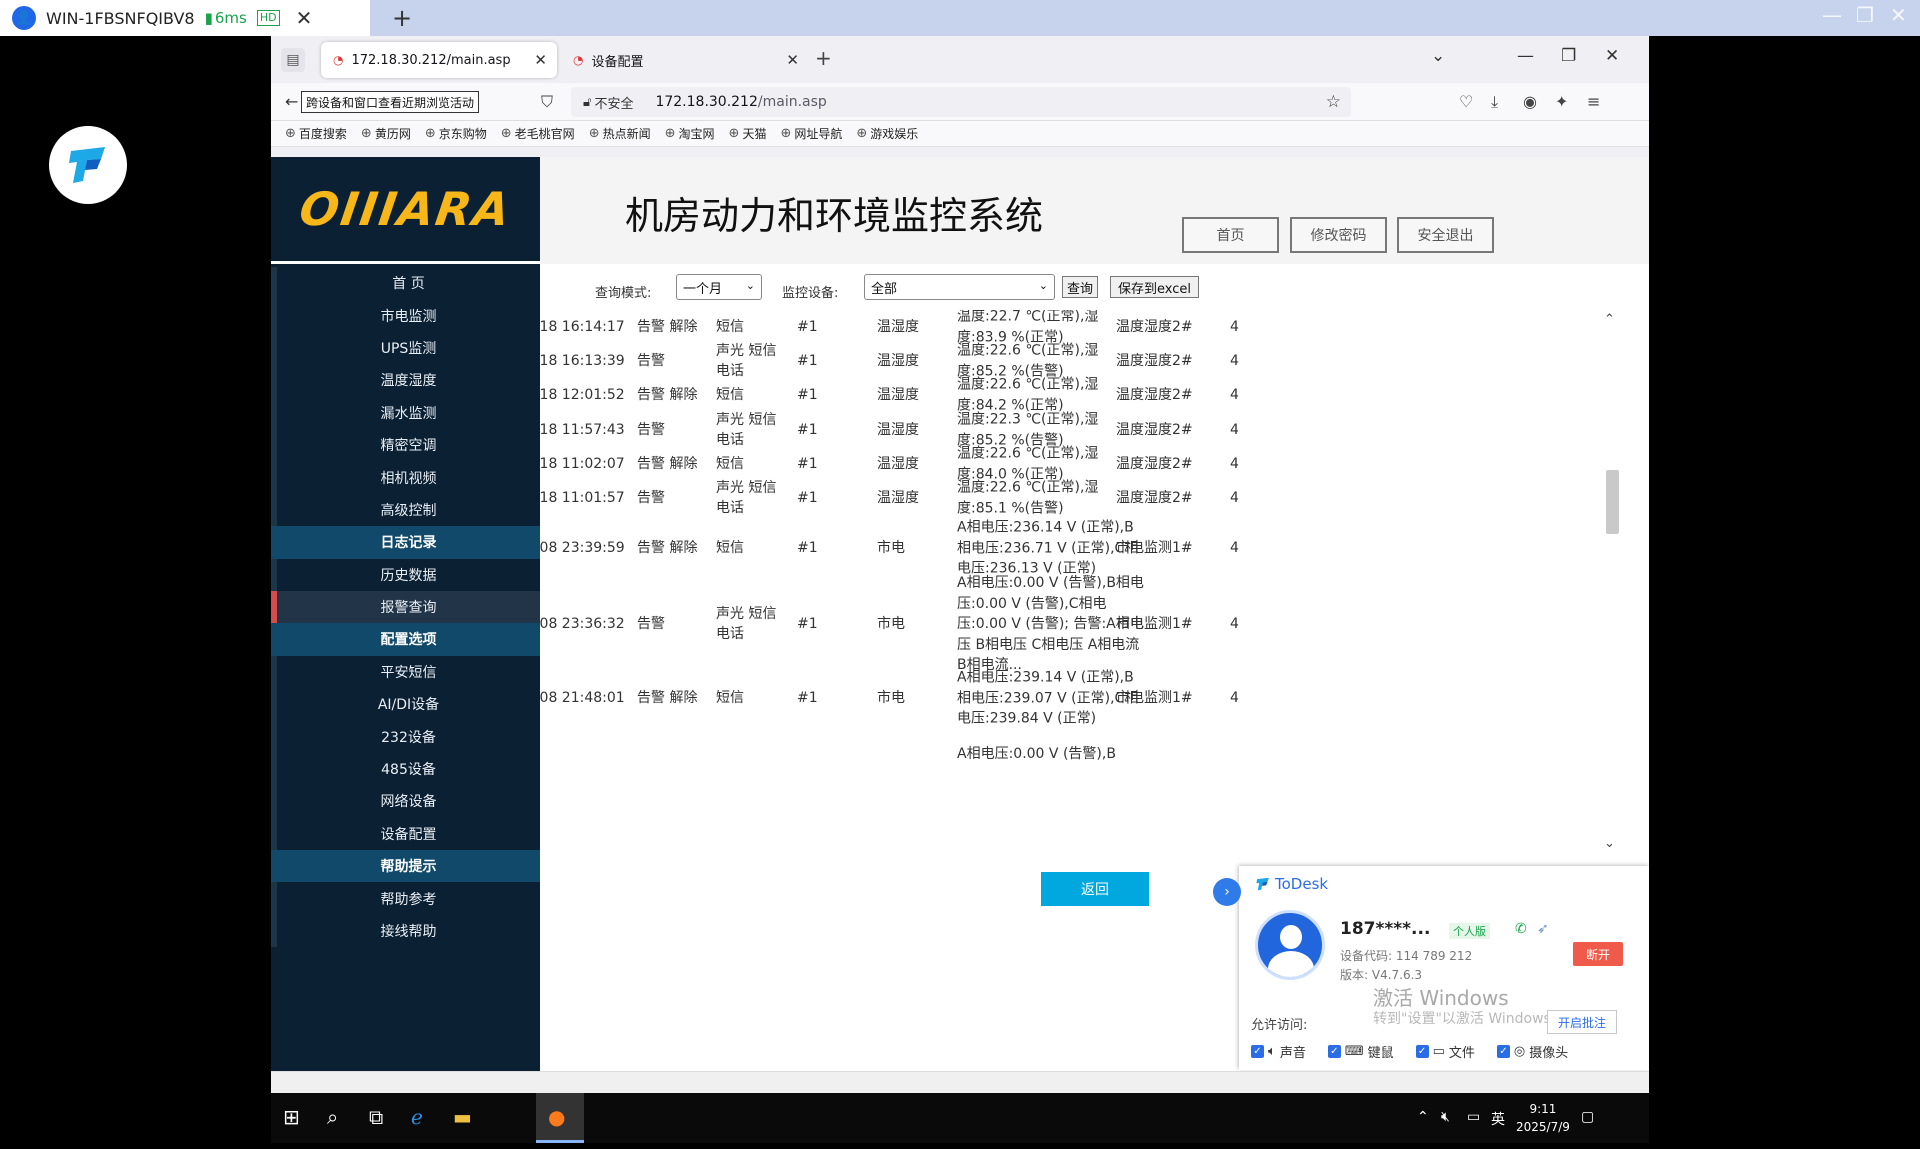 This screenshot has width=1920, height=1149. Describe the element at coordinates (1234, 395) in the screenshot. I see `cell-code: 4` at that location.